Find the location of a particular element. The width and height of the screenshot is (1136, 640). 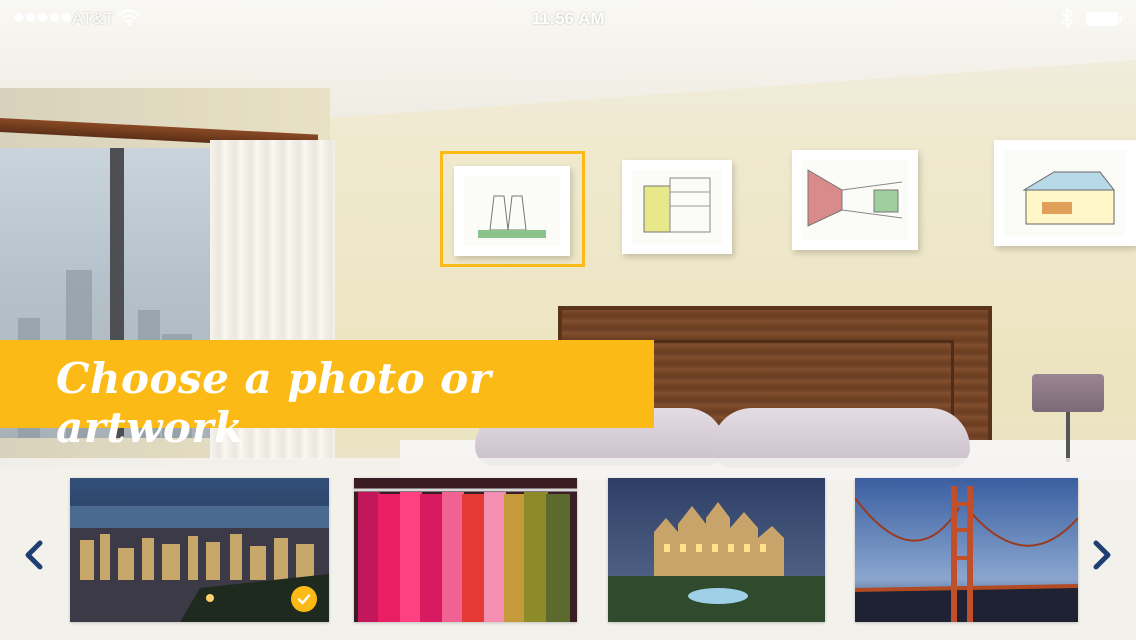

chevron-right-icon is located at coordinates (1102, 555).